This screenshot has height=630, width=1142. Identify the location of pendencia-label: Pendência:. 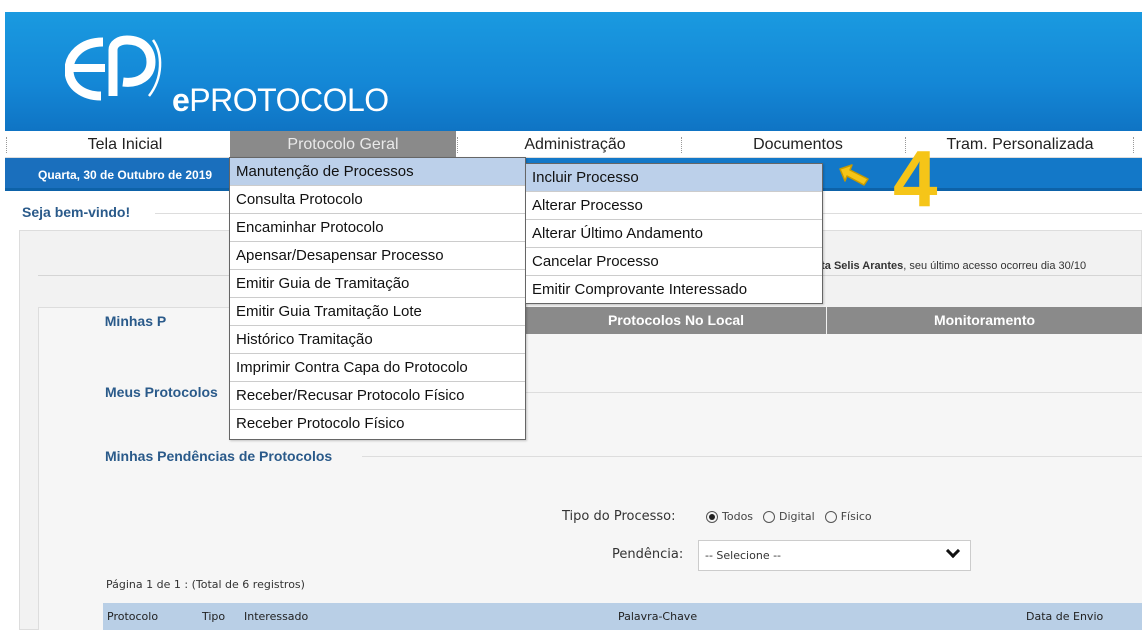
(648, 554).